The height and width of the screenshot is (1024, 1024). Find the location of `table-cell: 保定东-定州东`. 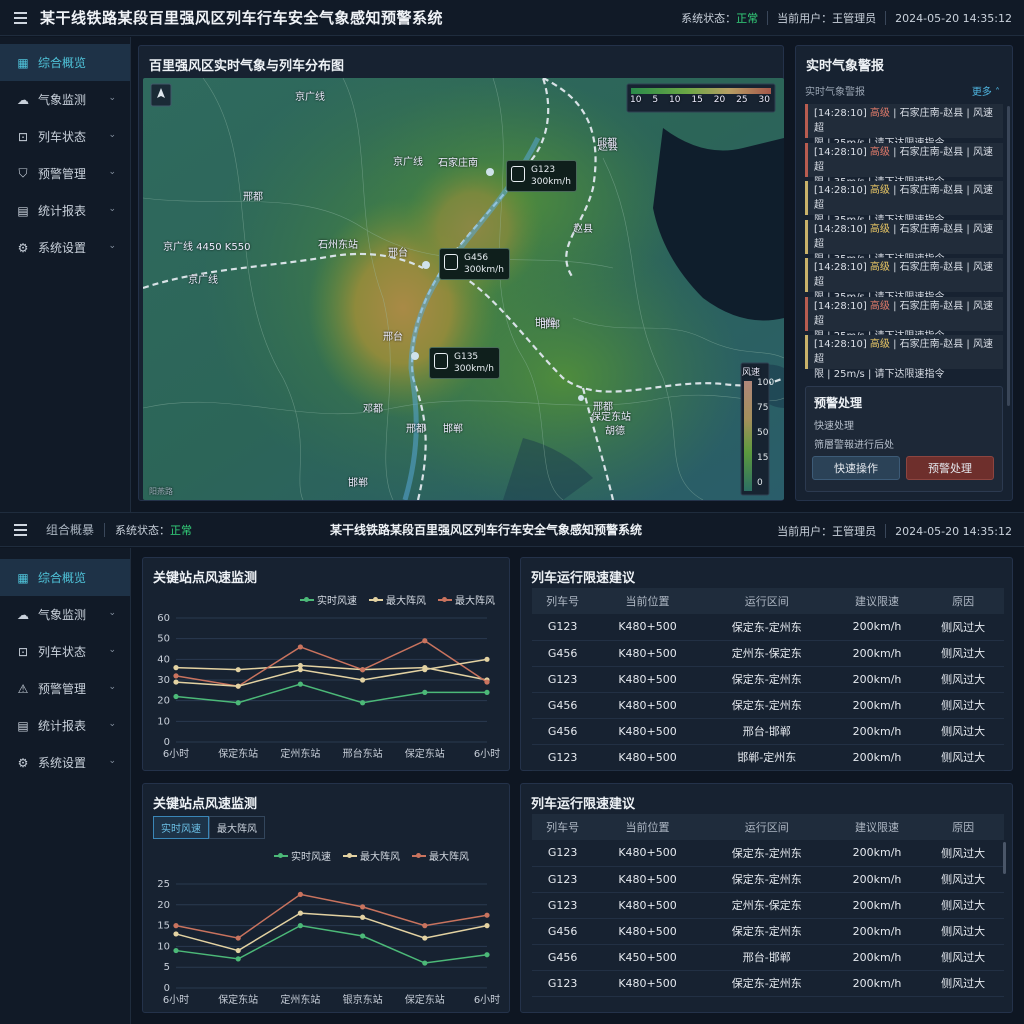

table-cell: 保定东-定州东 is located at coordinates (766, 705).